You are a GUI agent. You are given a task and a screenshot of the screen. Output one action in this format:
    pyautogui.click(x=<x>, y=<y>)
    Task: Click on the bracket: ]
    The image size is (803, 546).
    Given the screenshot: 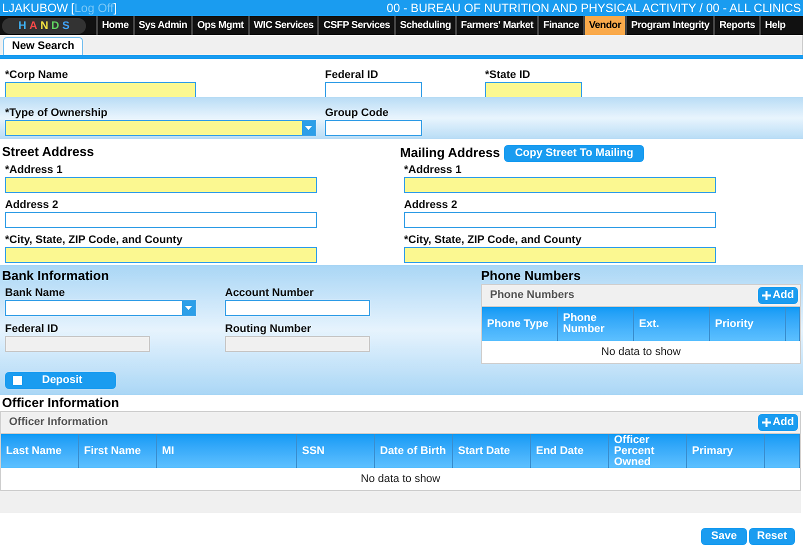 What is the action you would take?
    pyautogui.click(x=115, y=8)
    